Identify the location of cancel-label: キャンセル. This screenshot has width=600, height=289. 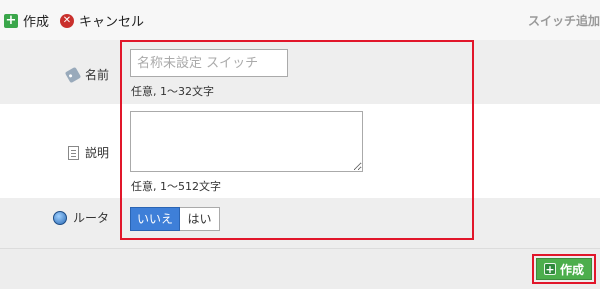
(112, 22).